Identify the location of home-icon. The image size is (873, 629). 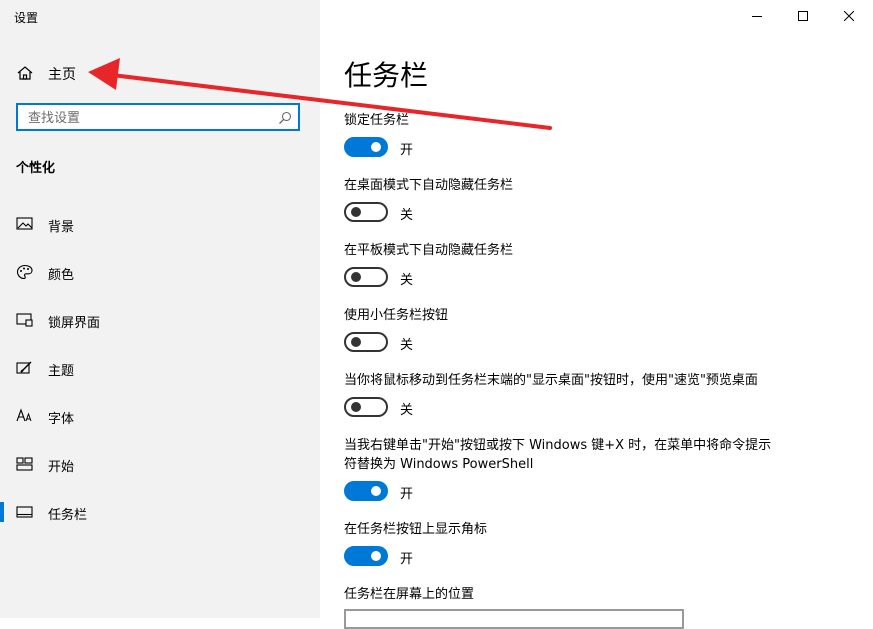
(25, 73).